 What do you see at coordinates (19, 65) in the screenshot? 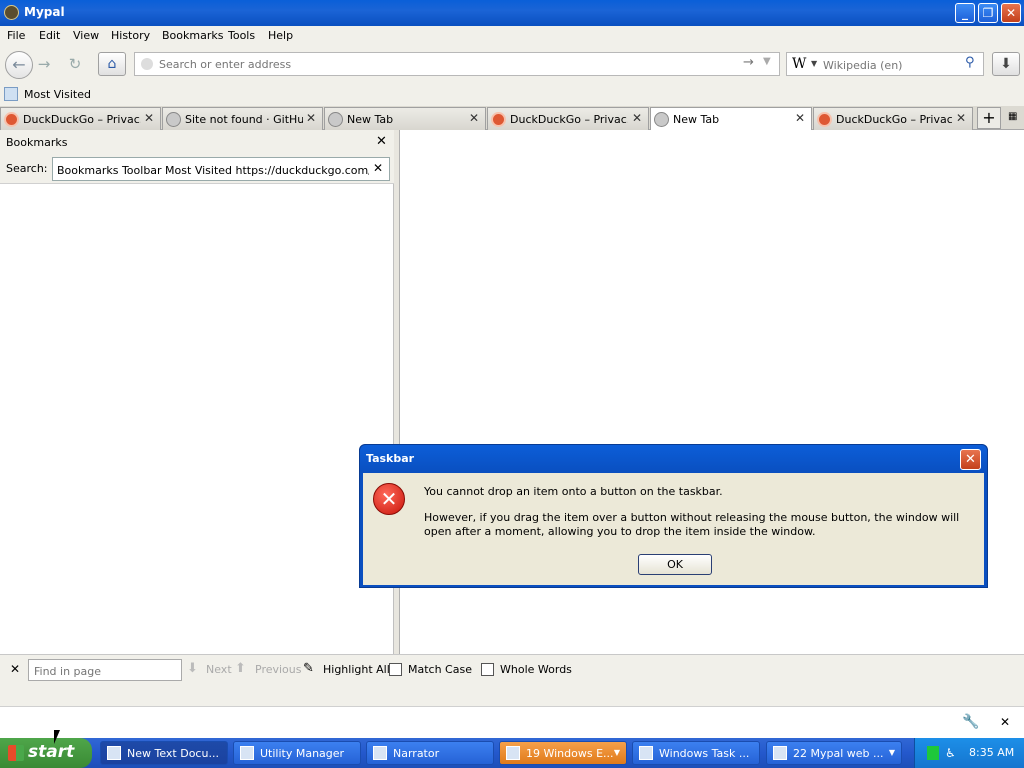
I see `back-button: ←` at bounding box center [19, 65].